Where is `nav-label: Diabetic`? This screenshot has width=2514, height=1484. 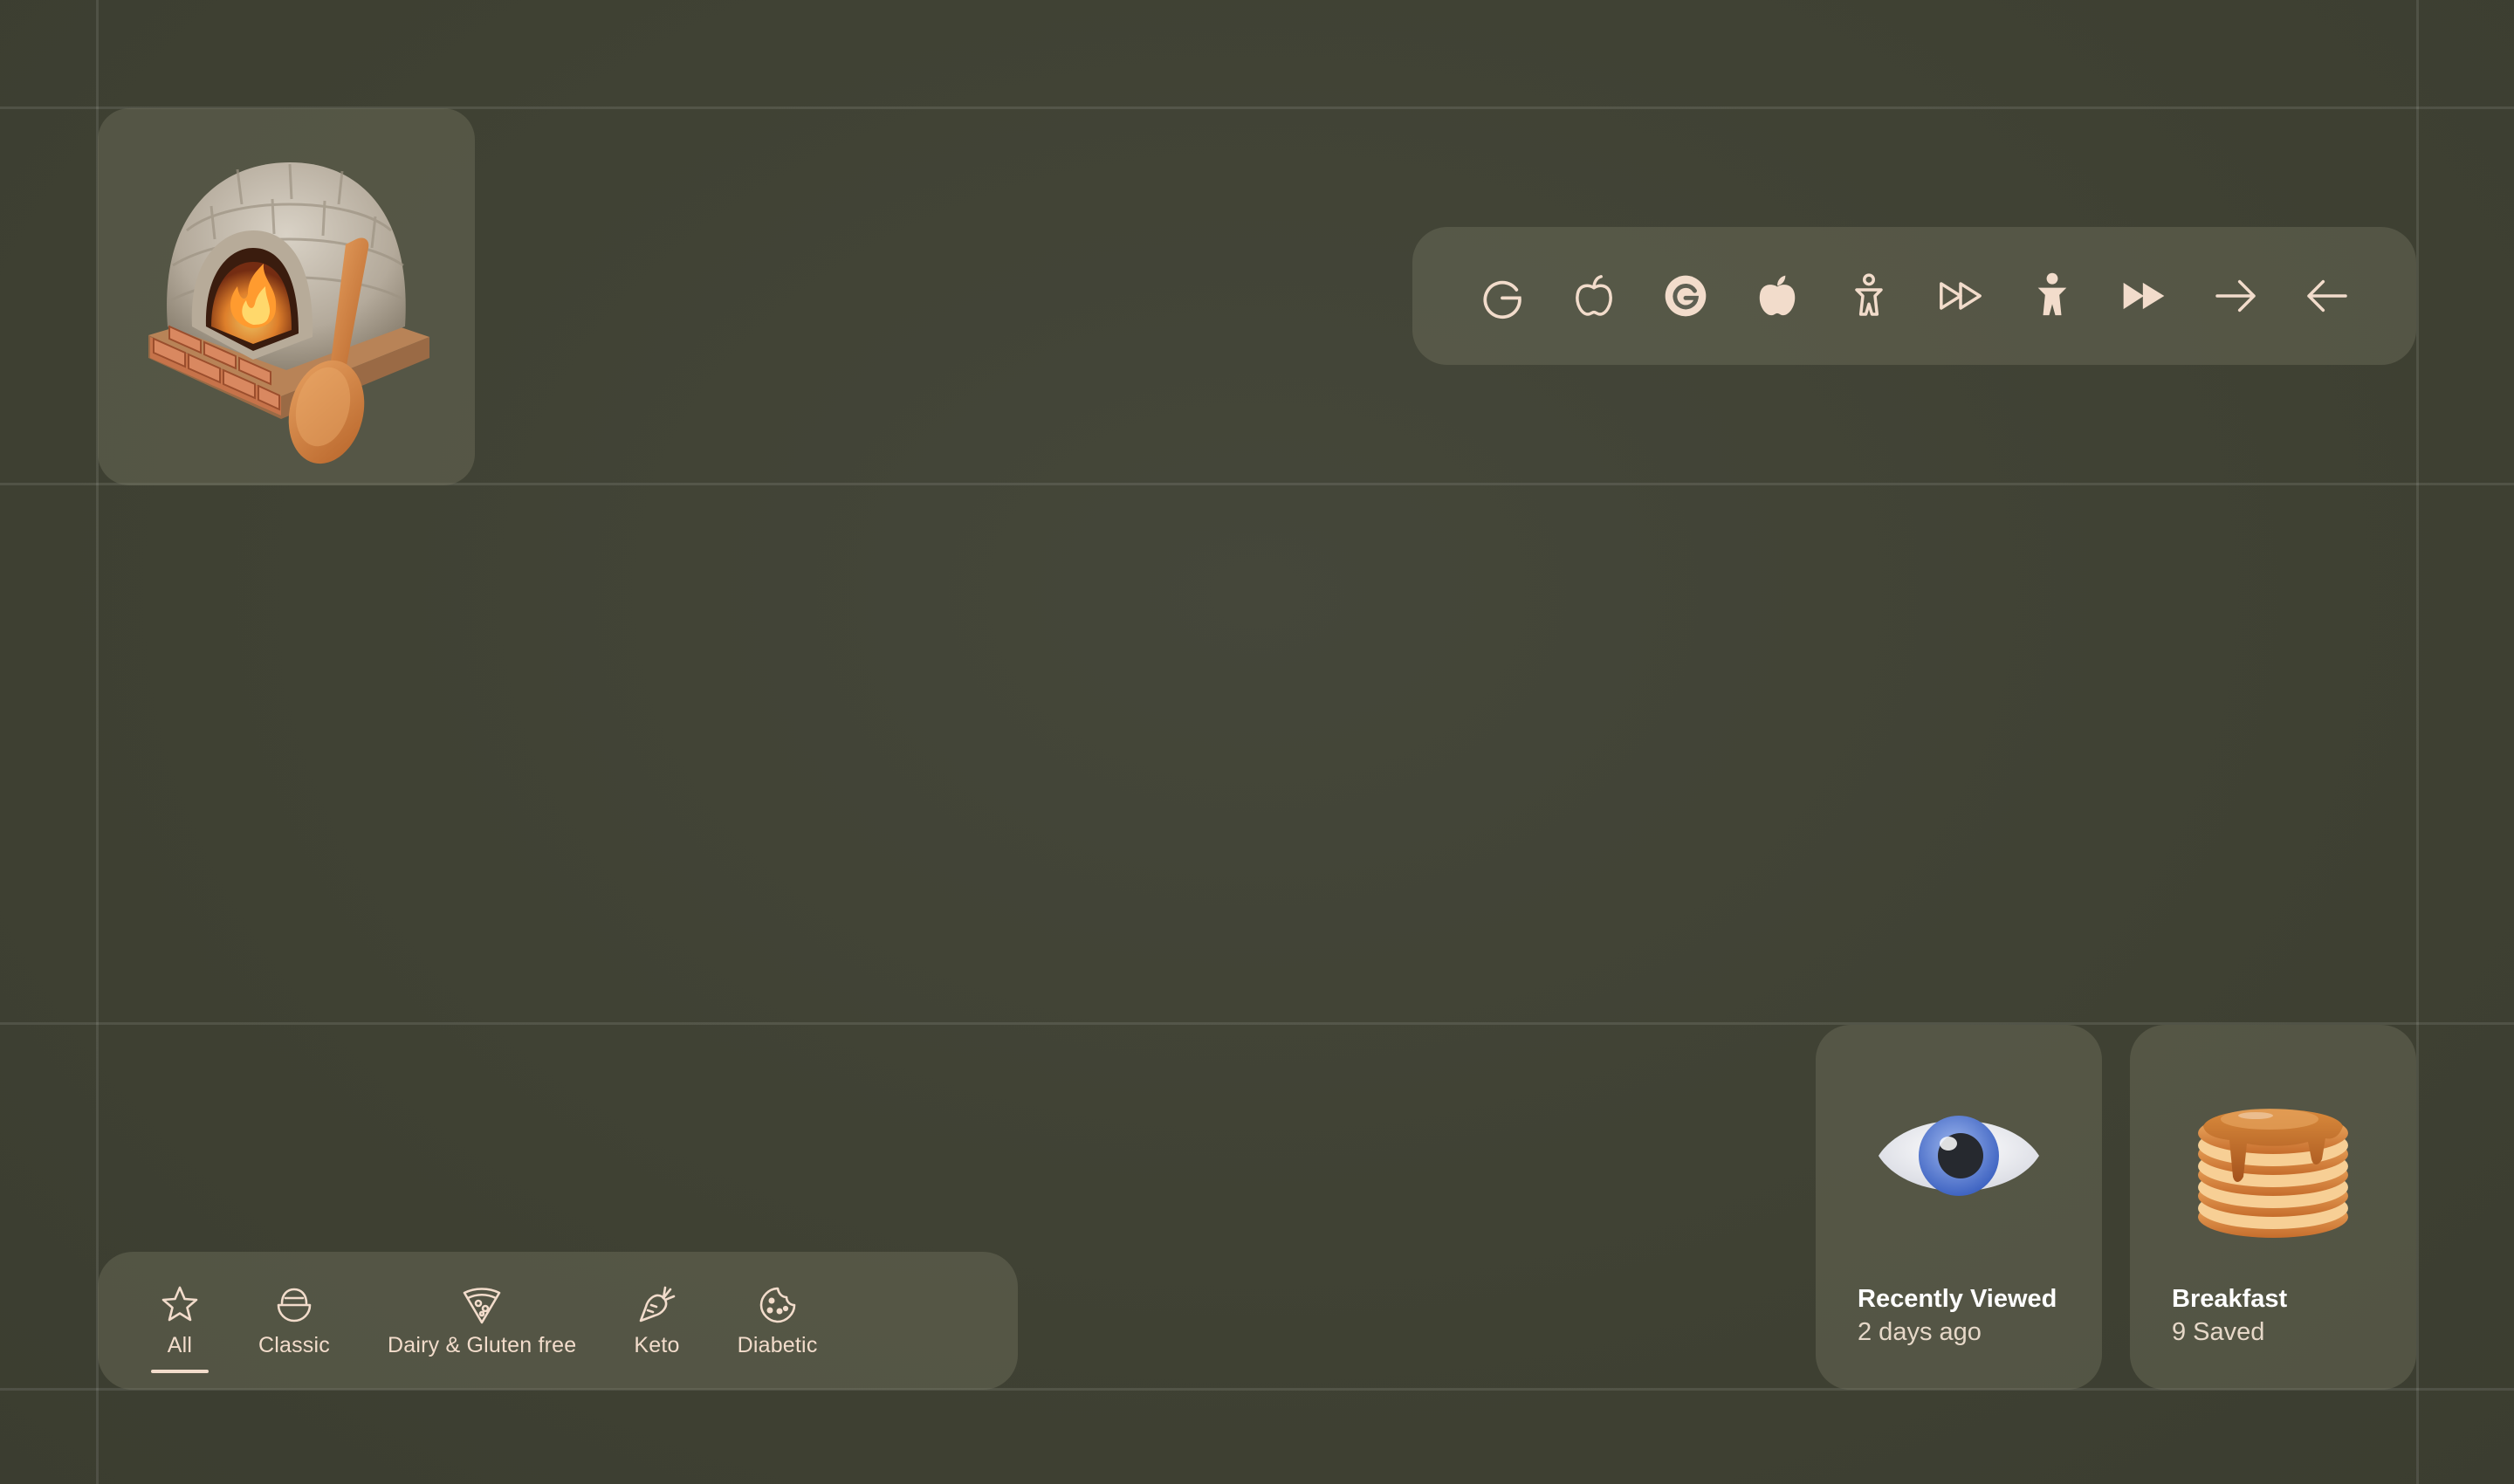 nav-label: Diabetic is located at coordinates (778, 1345).